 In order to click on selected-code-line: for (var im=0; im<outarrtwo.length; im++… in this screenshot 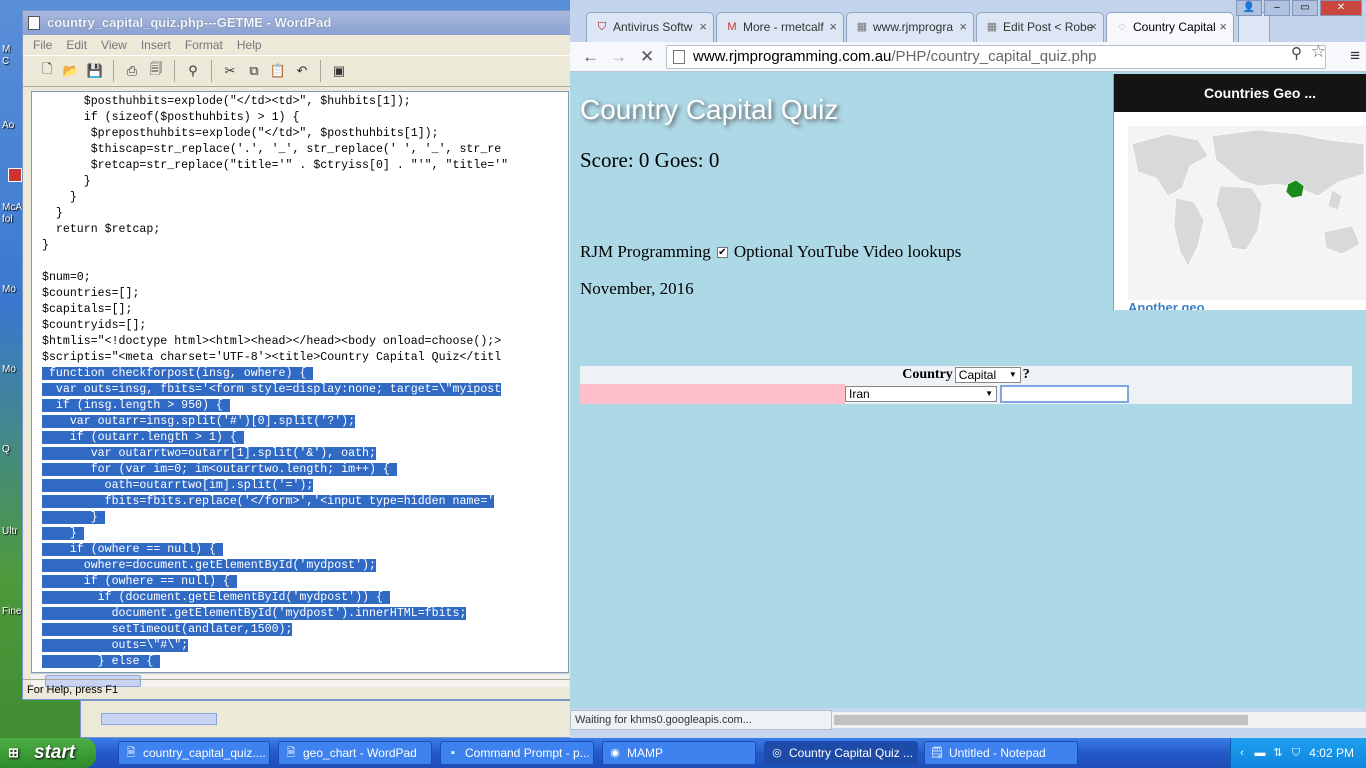, I will do `click(219, 469)`.